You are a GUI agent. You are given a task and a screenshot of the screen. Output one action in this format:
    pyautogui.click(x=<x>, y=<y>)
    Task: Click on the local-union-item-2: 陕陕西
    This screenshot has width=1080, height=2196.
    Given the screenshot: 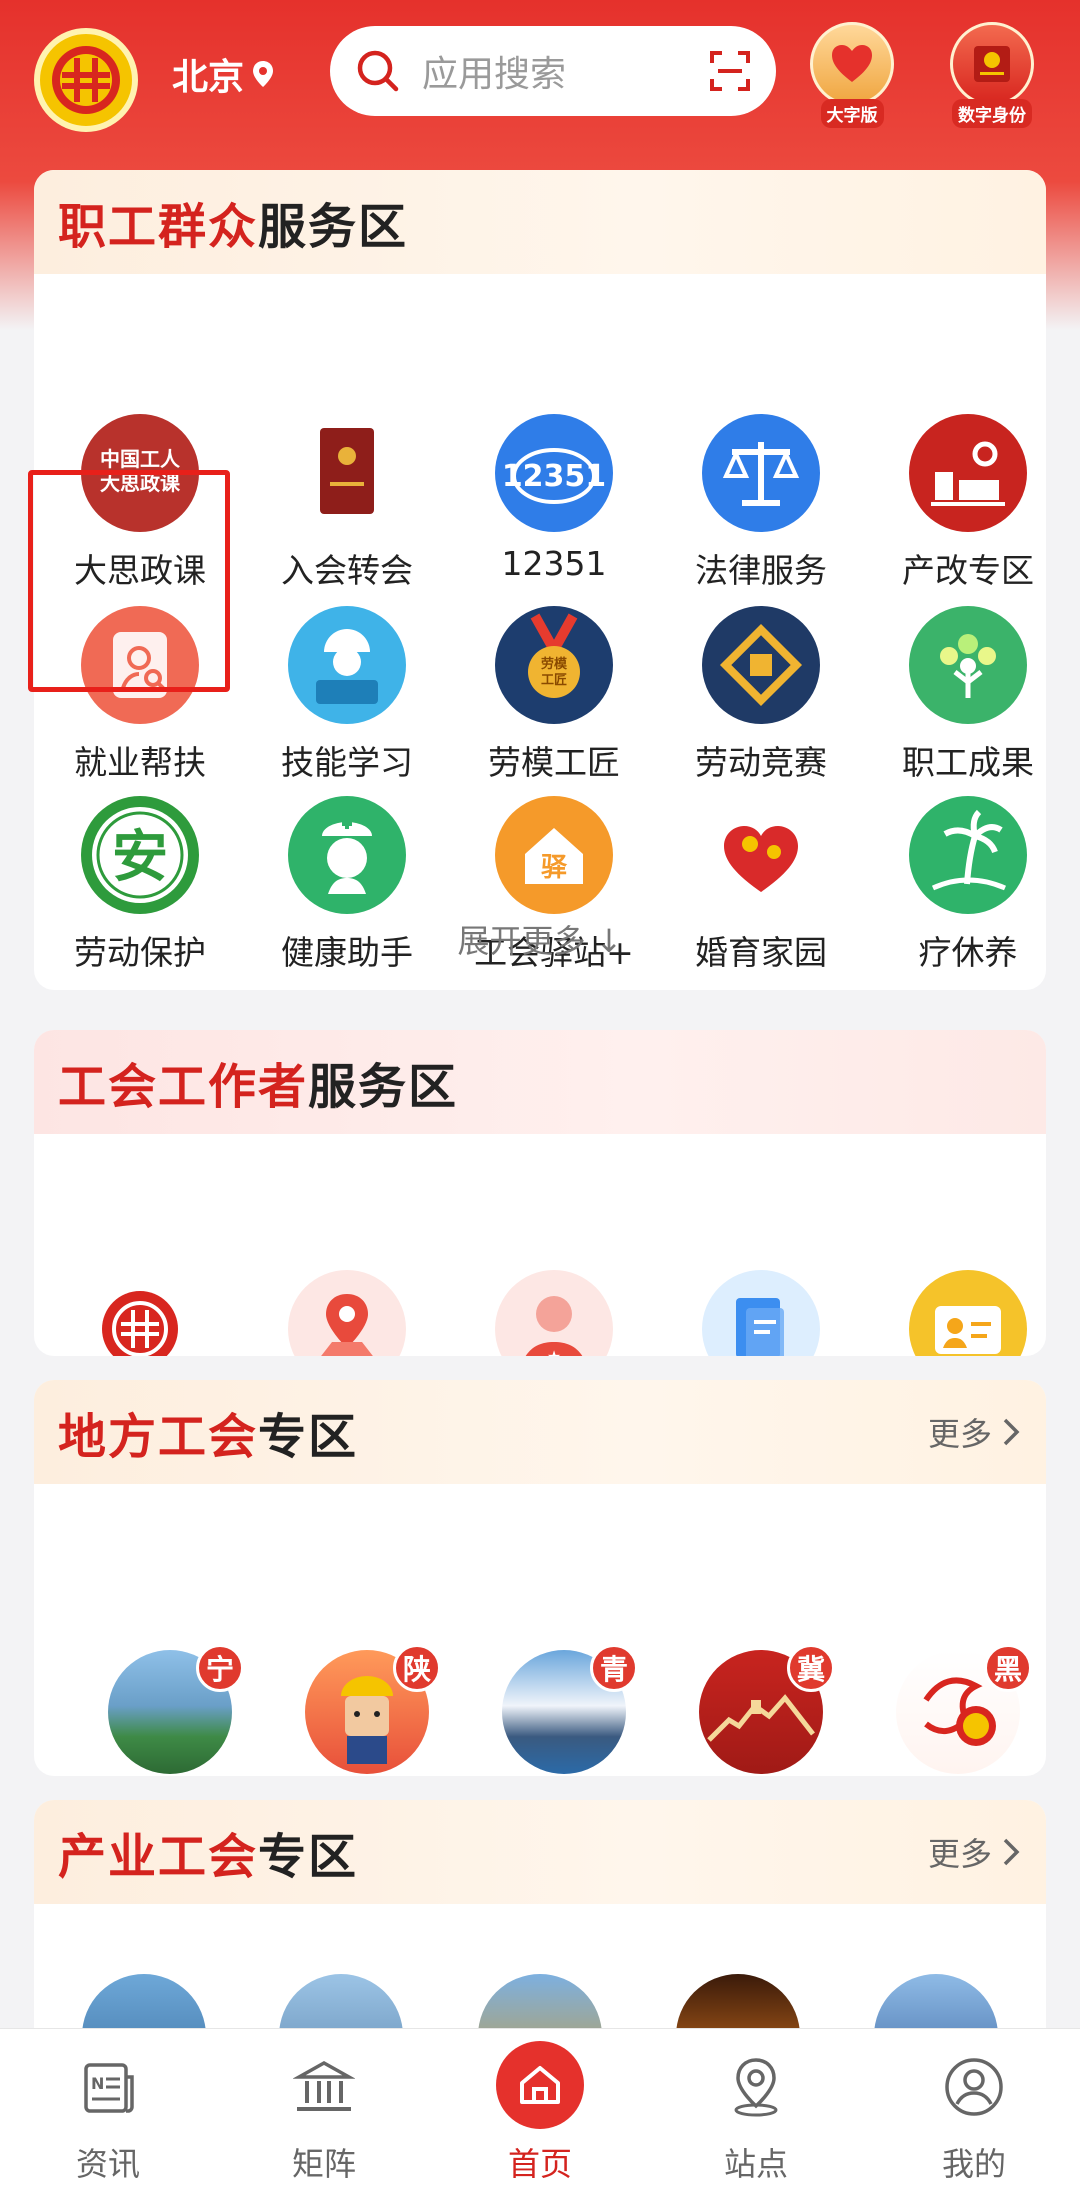 What is the action you would take?
    pyautogui.click(x=367, y=1710)
    